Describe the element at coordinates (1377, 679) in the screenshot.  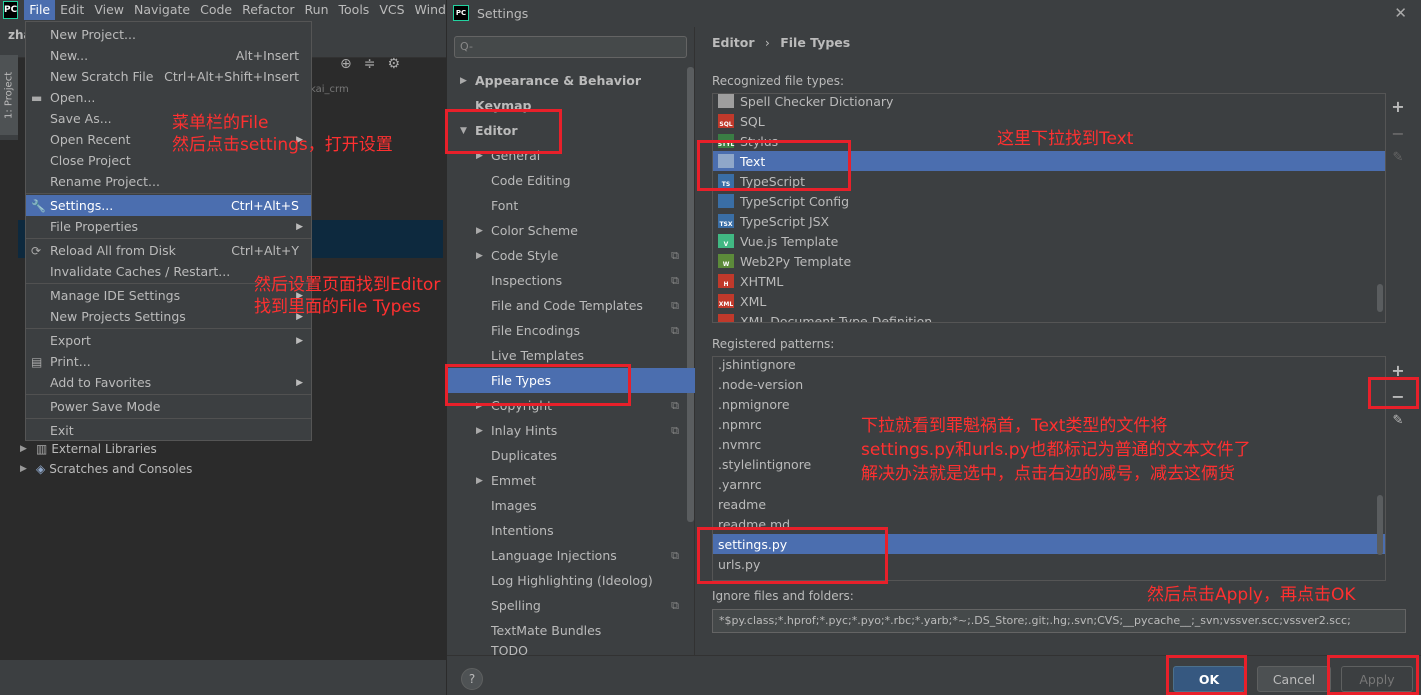
I see `apply-button: Apply` at that location.